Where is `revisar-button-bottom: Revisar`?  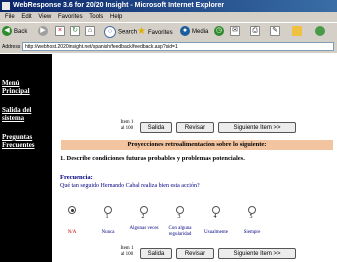 revisar-button-bottom: Revisar is located at coordinates (195, 253).